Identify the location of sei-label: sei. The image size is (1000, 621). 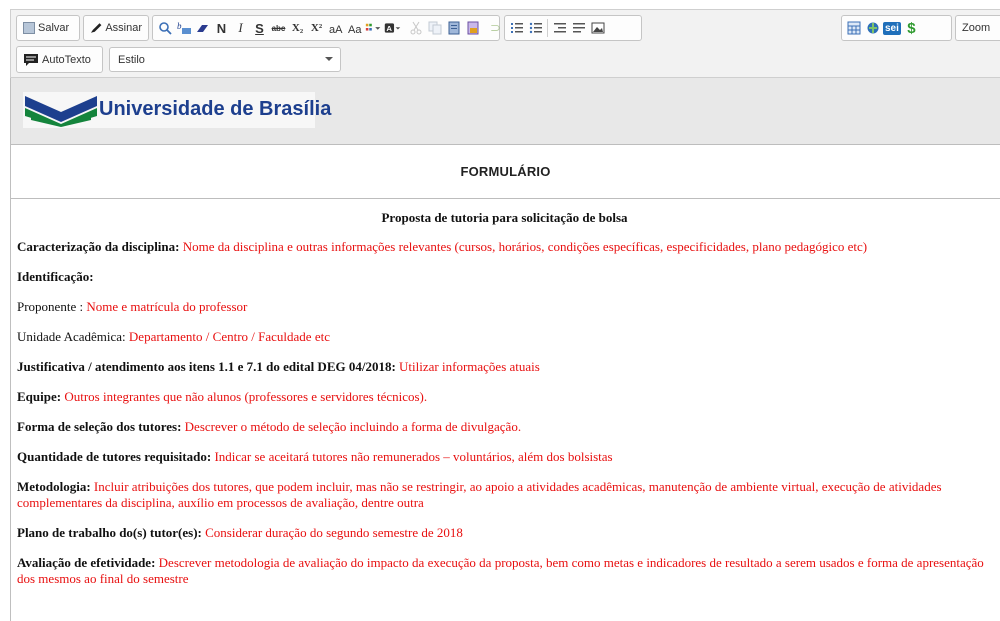
(892, 28).